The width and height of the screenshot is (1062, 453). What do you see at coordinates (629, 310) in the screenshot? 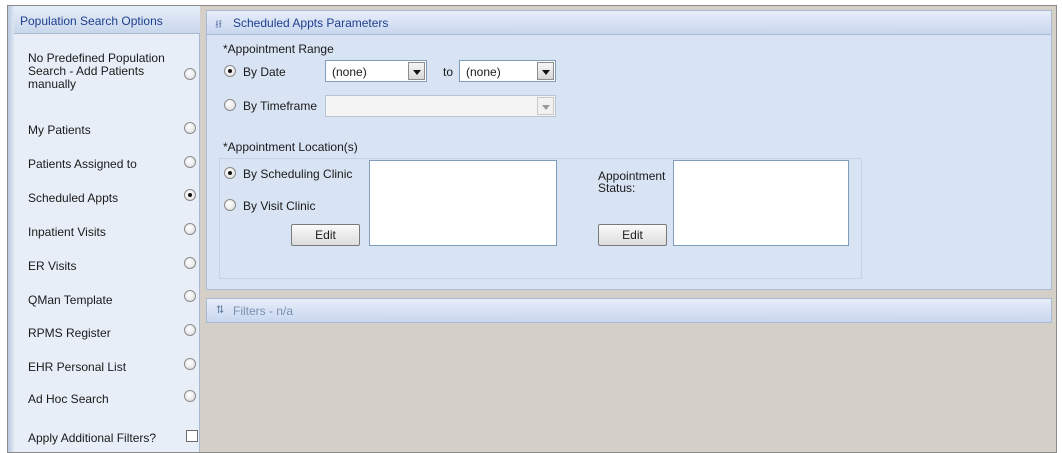
I see `filters-header: ⮁ Filters - n/a` at bounding box center [629, 310].